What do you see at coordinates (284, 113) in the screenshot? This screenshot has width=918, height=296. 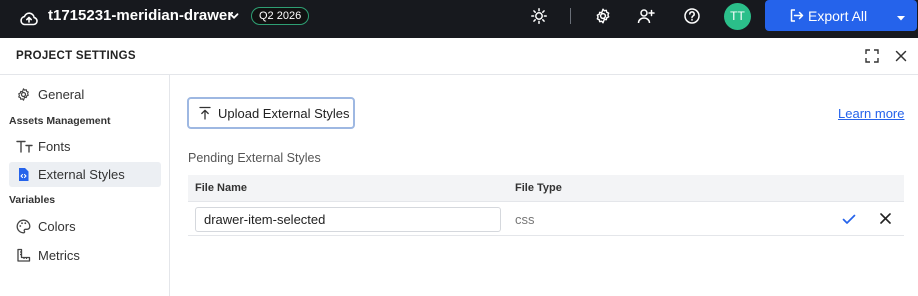 I see `upload-external-styles-label: Upload External Styles` at bounding box center [284, 113].